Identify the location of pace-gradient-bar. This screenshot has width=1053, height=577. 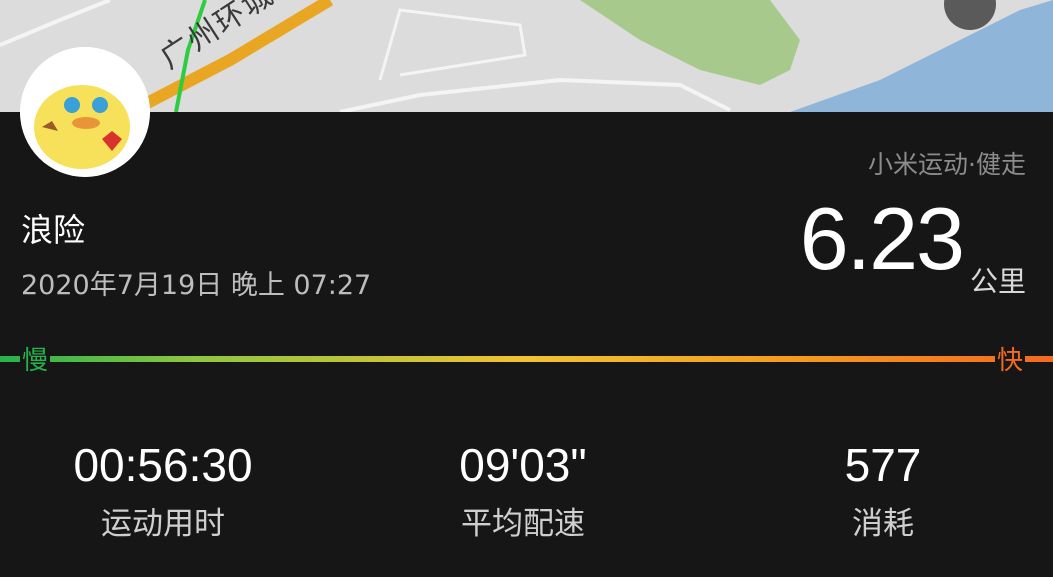
(526, 359).